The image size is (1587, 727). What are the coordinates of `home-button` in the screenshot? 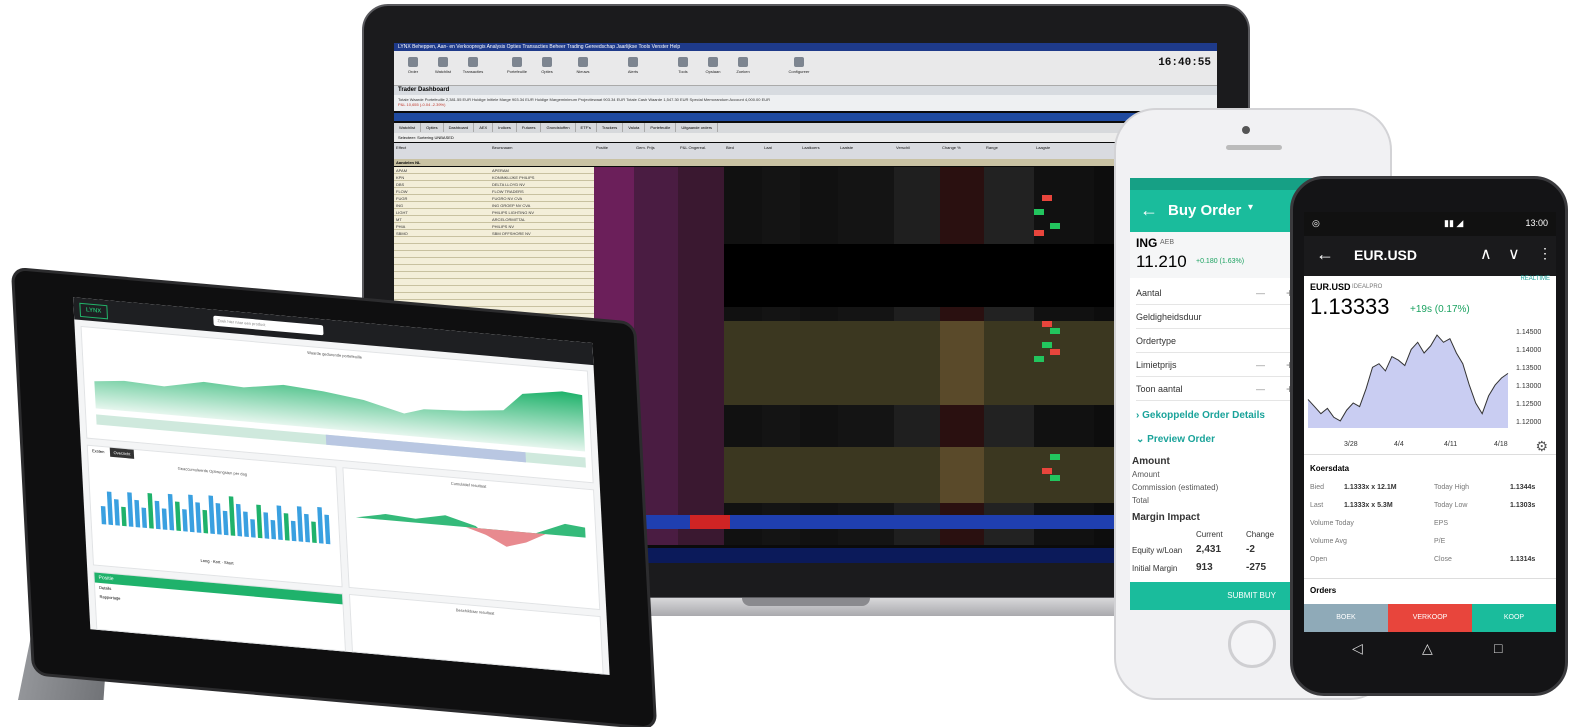 It's located at (1252, 644).